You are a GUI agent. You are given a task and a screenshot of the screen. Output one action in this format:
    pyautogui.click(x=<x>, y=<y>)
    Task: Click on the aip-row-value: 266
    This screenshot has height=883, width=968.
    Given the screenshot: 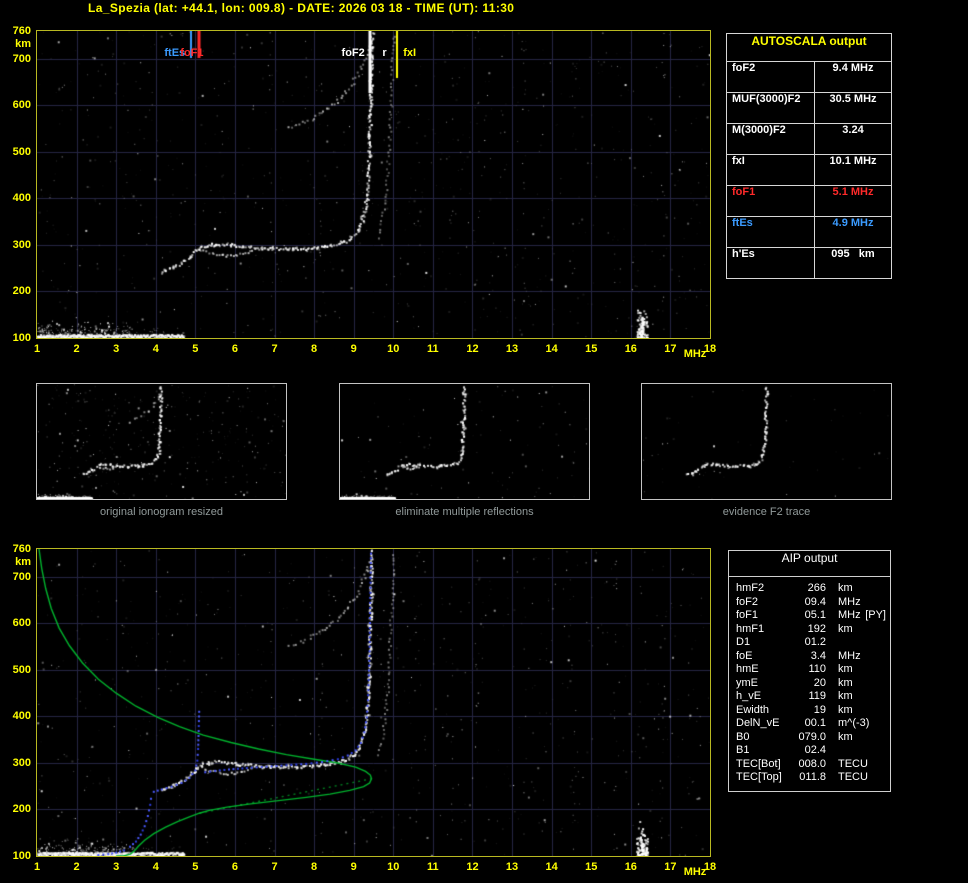 What is the action you would take?
    pyautogui.click(x=816, y=588)
    